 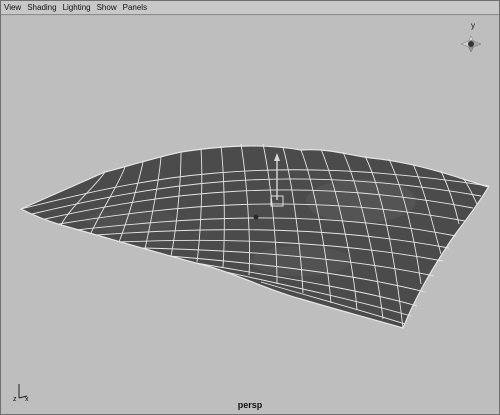 What do you see at coordinates (107, 8) in the screenshot?
I see `menu-show: Show` at bounding box center [107, 8].